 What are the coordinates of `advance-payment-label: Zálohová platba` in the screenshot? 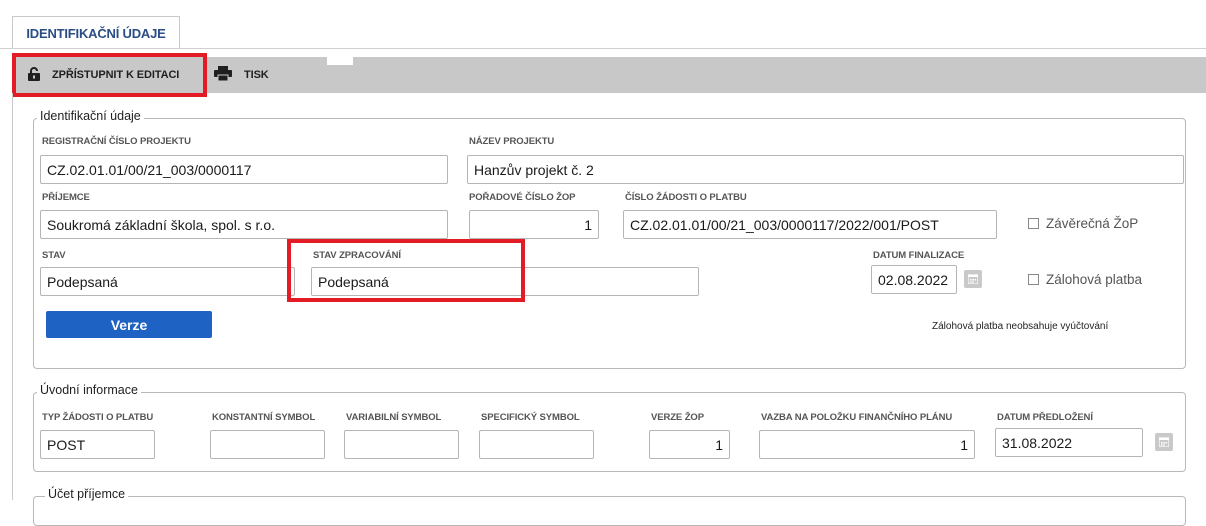 It's located at (1094, 279).